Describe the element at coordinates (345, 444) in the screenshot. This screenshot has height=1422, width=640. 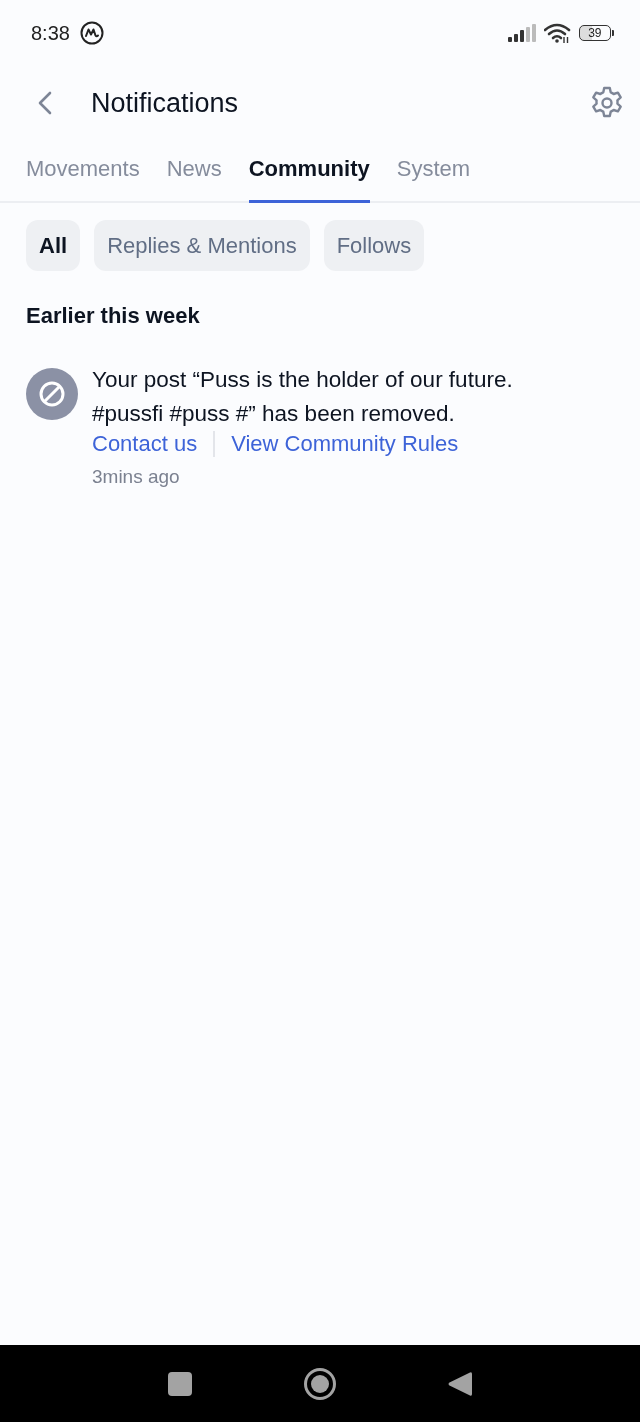
I see `notification-link: View Community Rules` at that location.